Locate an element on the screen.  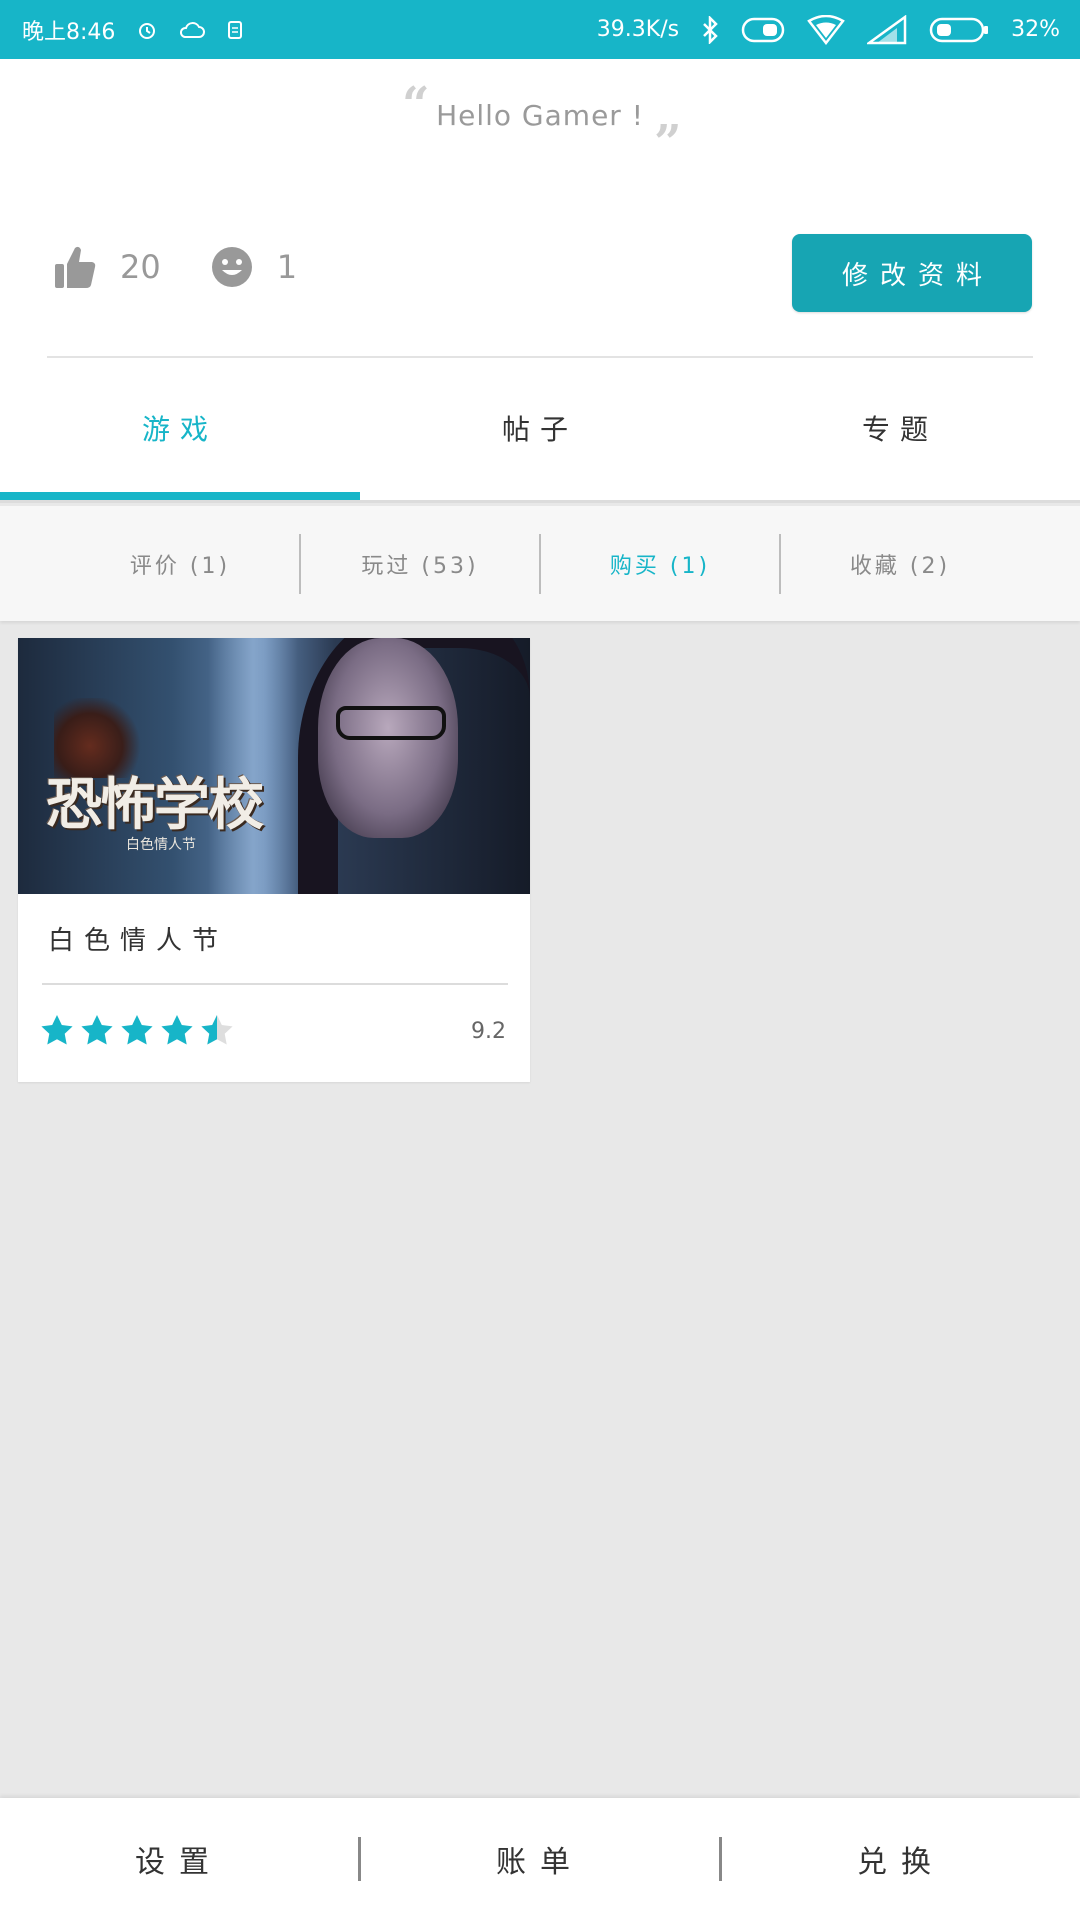
likes-stat: 20 is located at coordinates (107, 267).